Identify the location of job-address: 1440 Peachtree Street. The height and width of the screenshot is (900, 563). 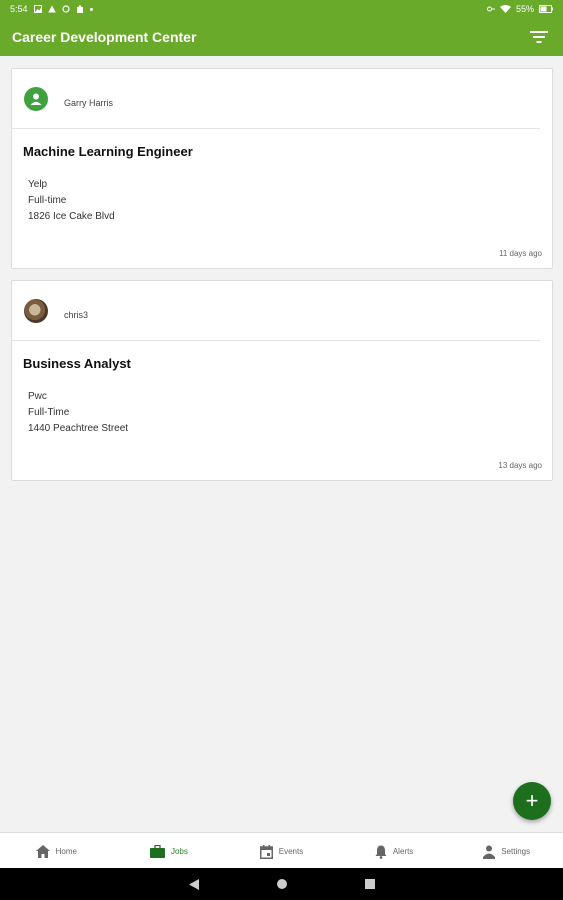
(78, 428).